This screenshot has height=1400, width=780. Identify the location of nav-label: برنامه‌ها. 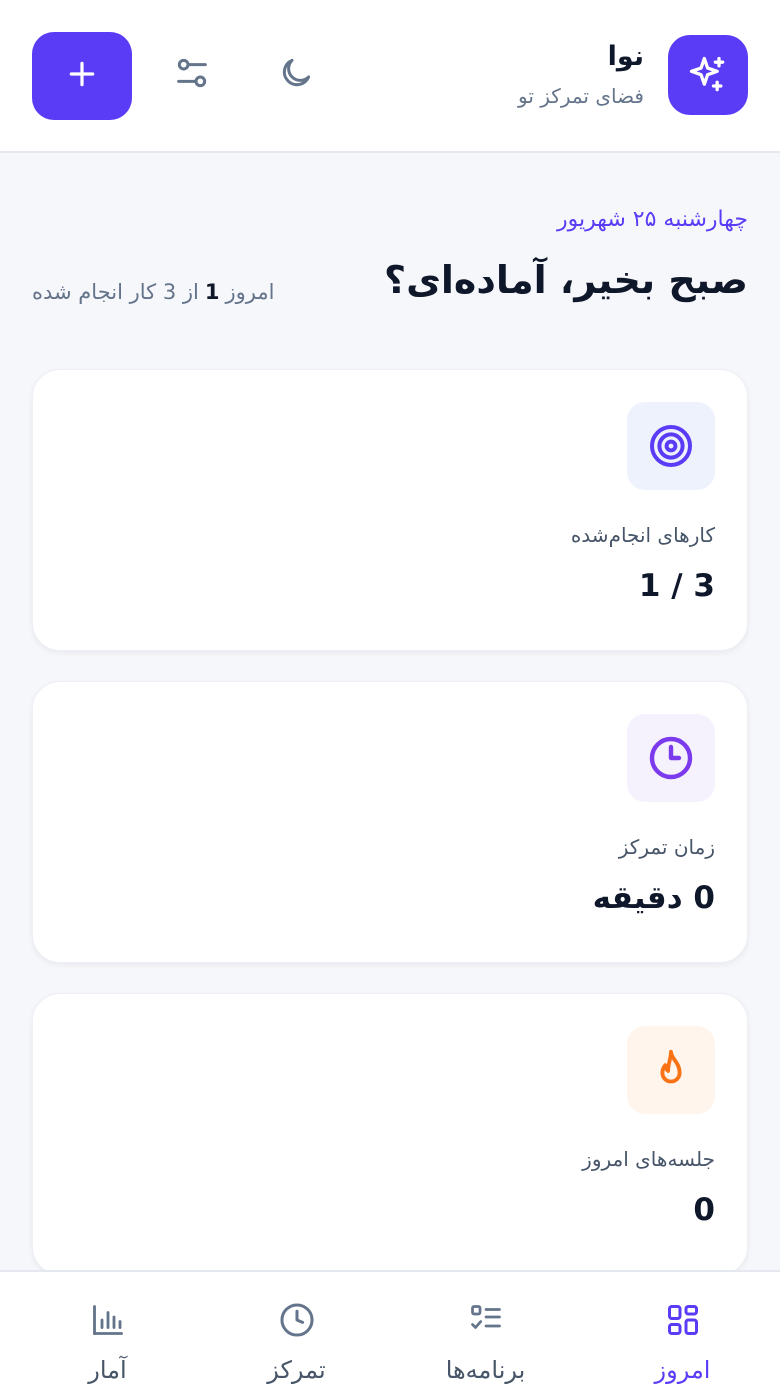
(485, 1370).